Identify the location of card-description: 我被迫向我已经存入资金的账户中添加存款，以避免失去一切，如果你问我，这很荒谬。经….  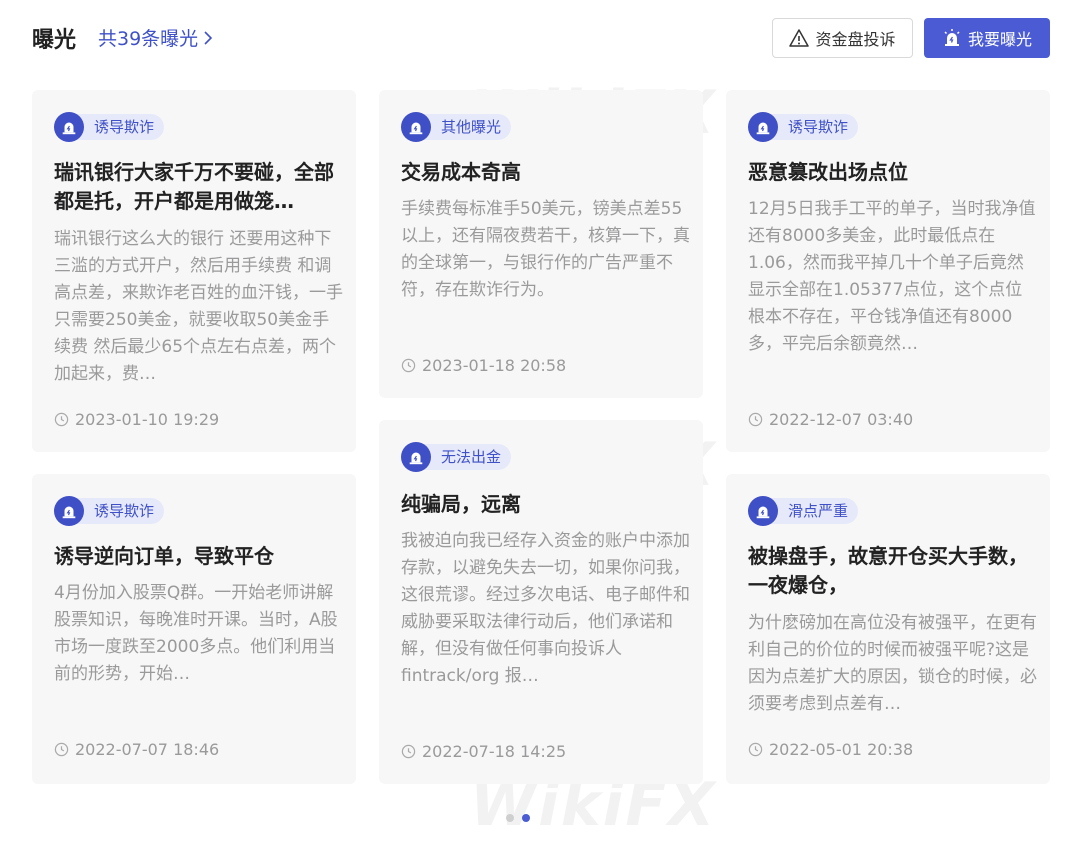
(545, 608).